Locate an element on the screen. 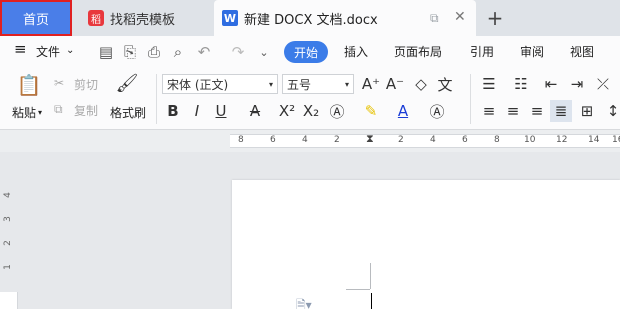 This screenshot has width=620, height=309. ruler-label: 1 is located at coordinates (7, 267).